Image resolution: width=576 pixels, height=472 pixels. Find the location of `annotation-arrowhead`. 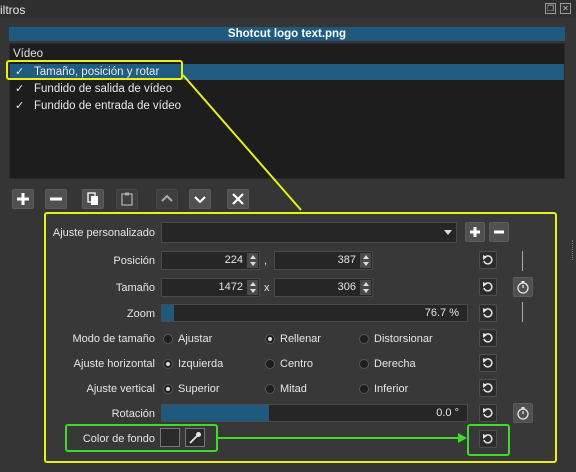

annotation-arrowhead is located at coordinates (462, 438).